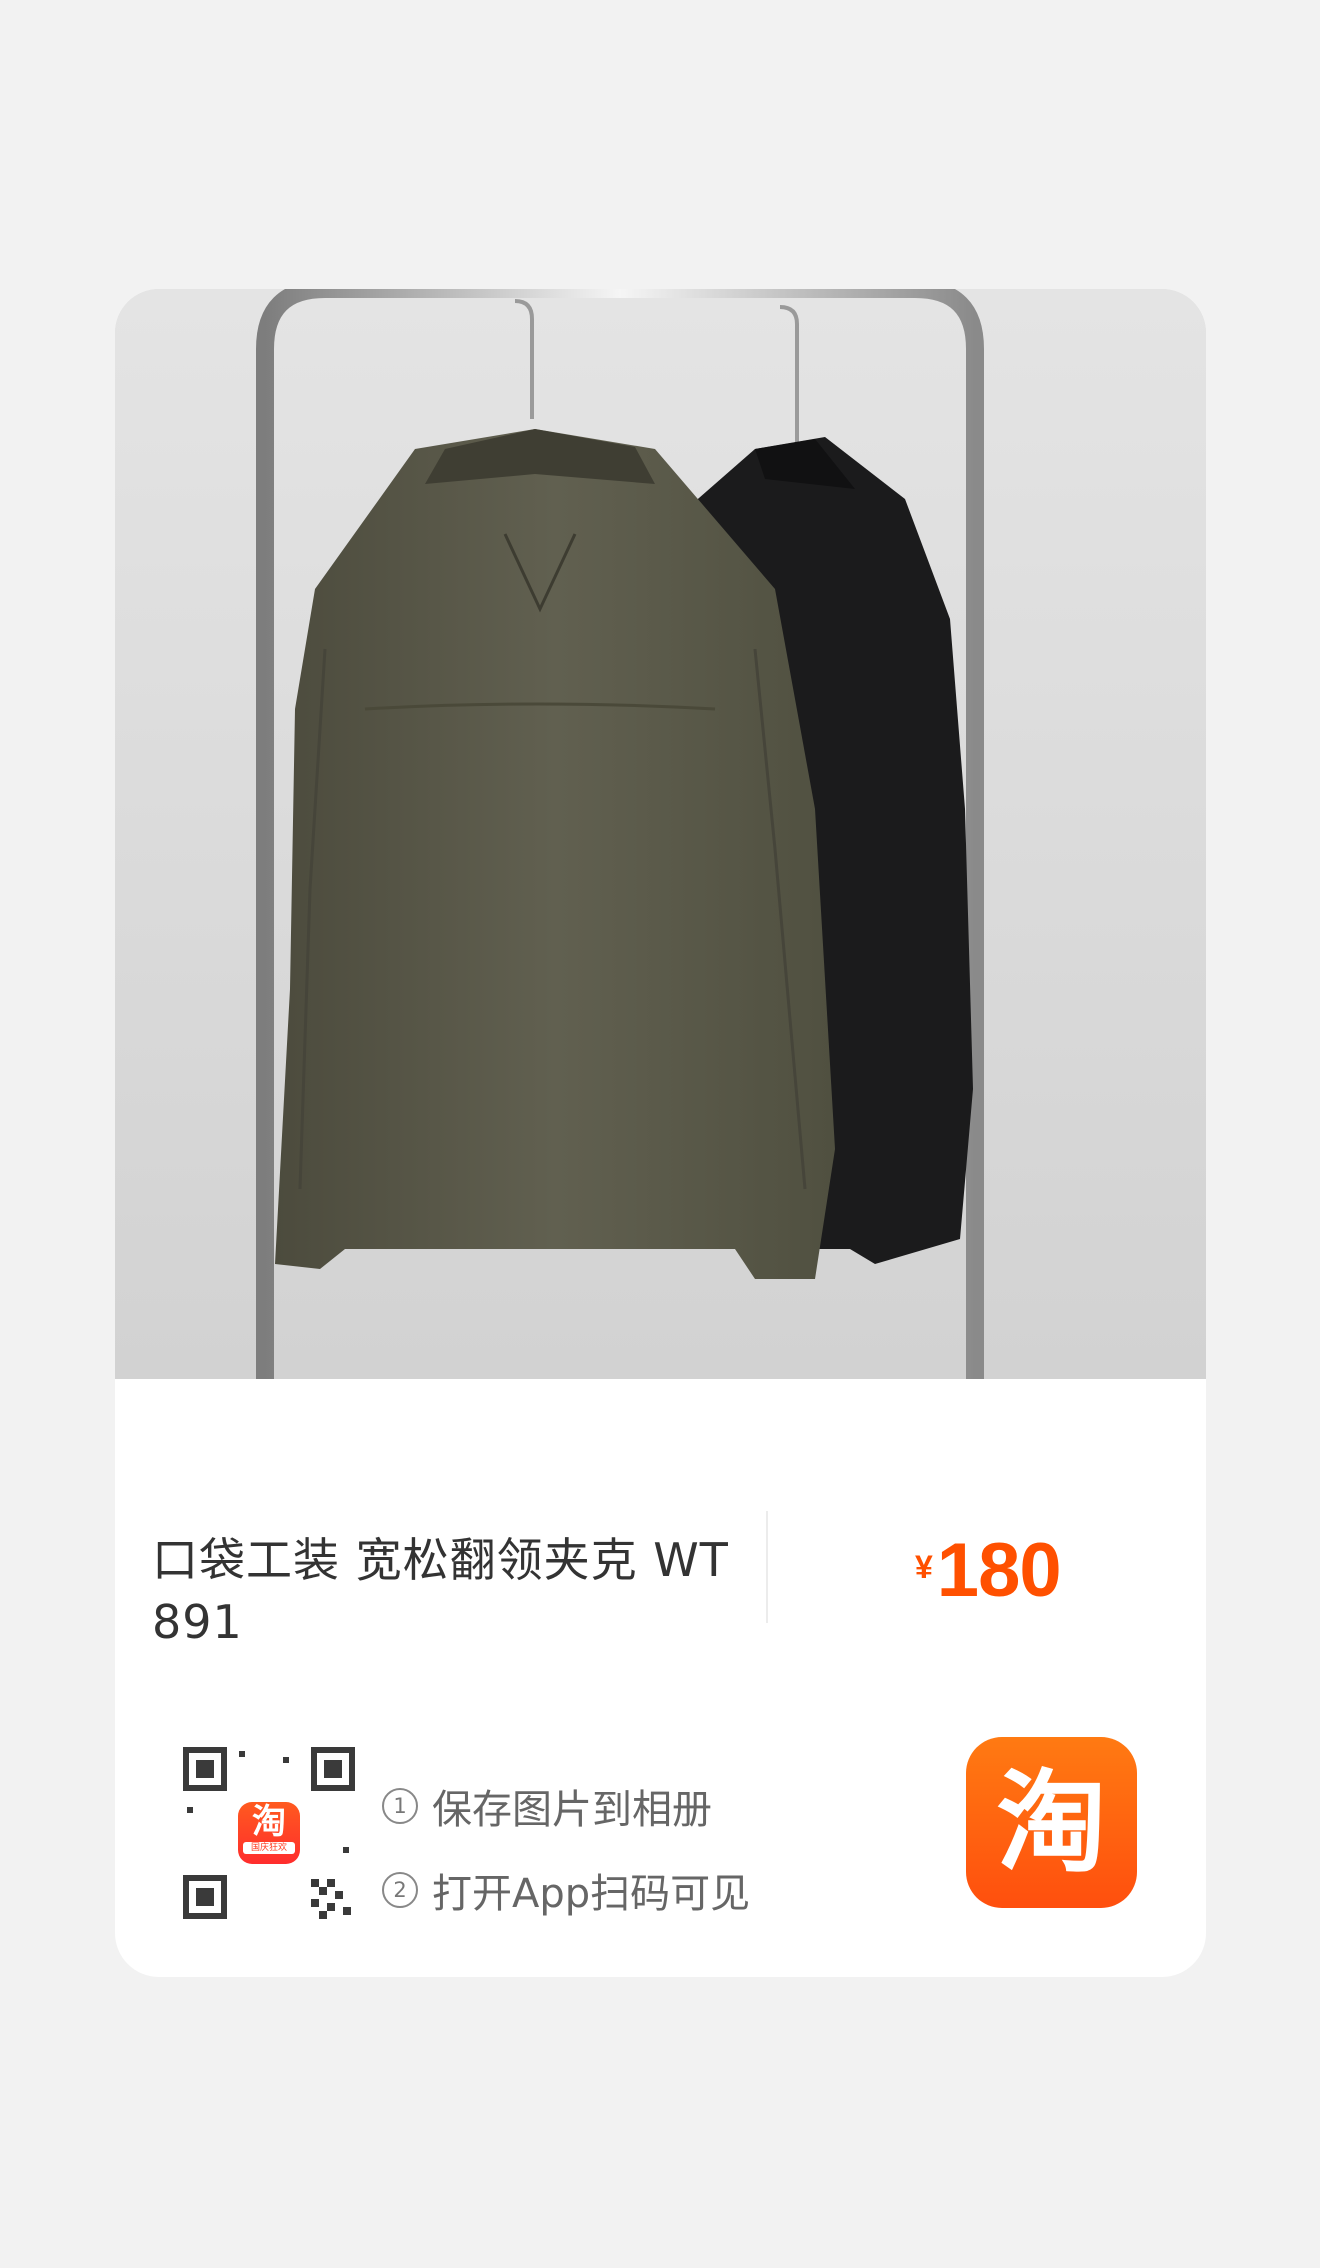 The image size is (1320, 2268). I want to click on taobao-app-icon: 淘, so click(1051, 1822).